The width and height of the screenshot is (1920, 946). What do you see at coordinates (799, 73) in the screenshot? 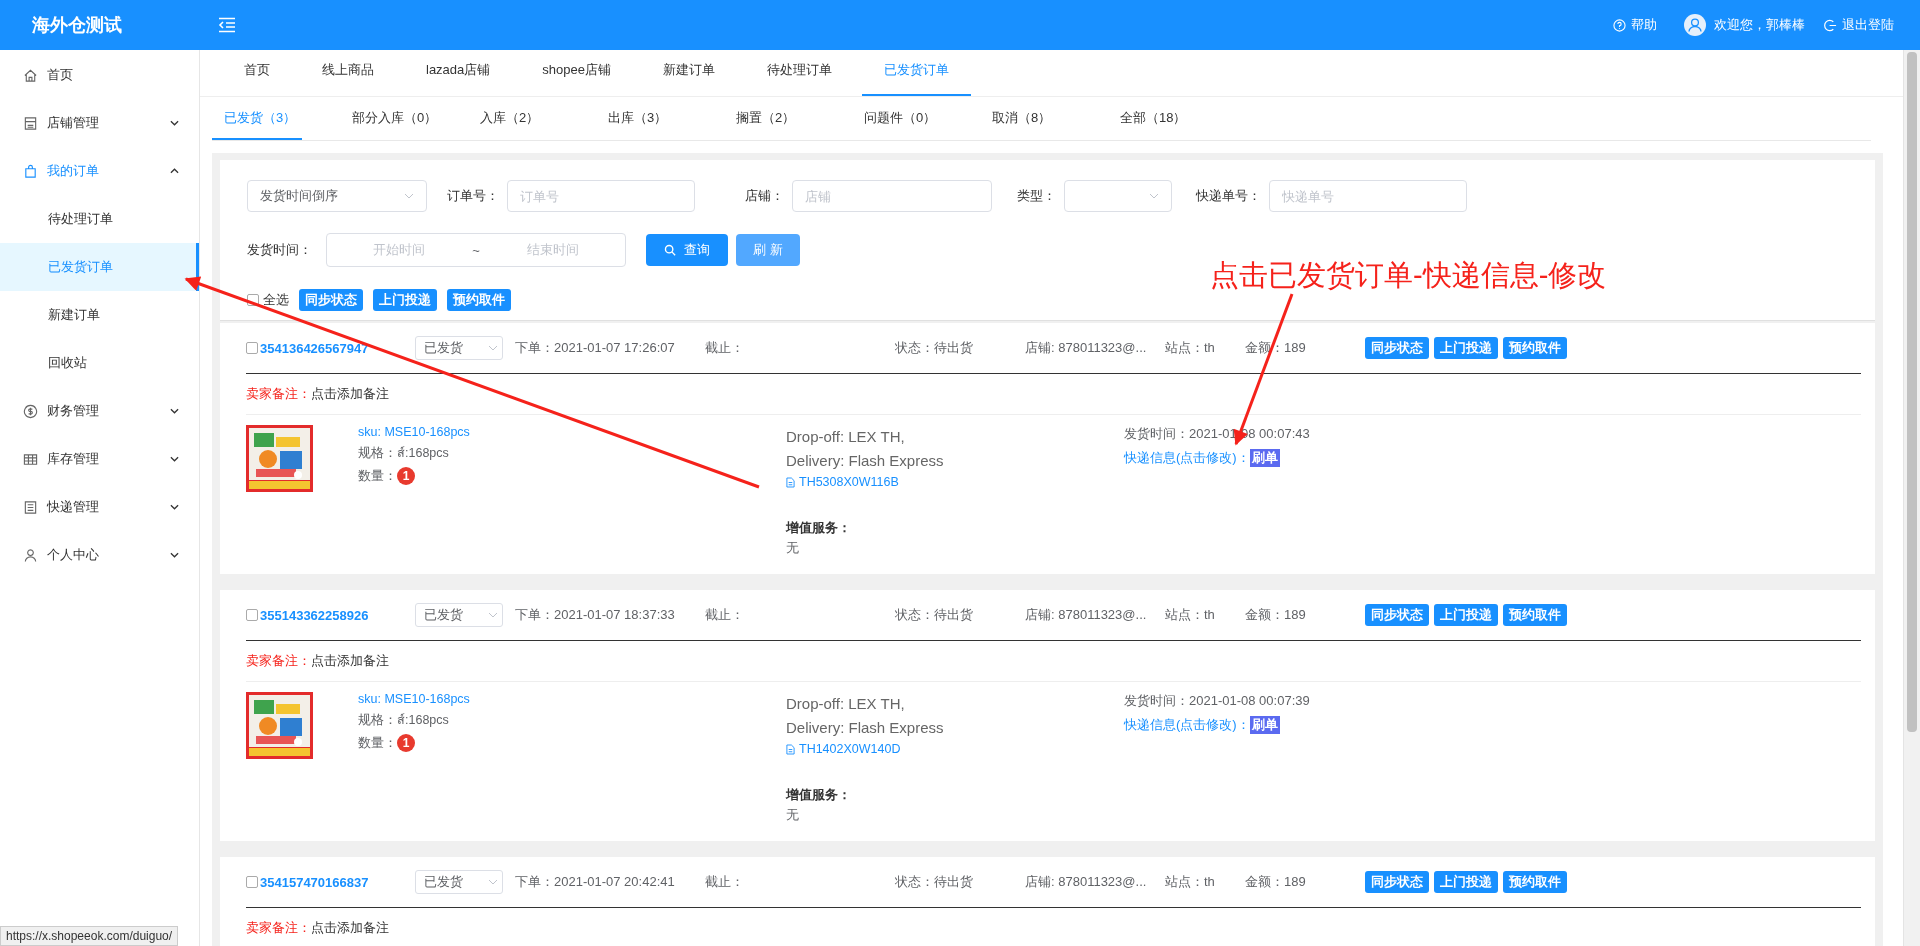
I see `page-tab: 待处理订单` at bounding box center [799, 73].